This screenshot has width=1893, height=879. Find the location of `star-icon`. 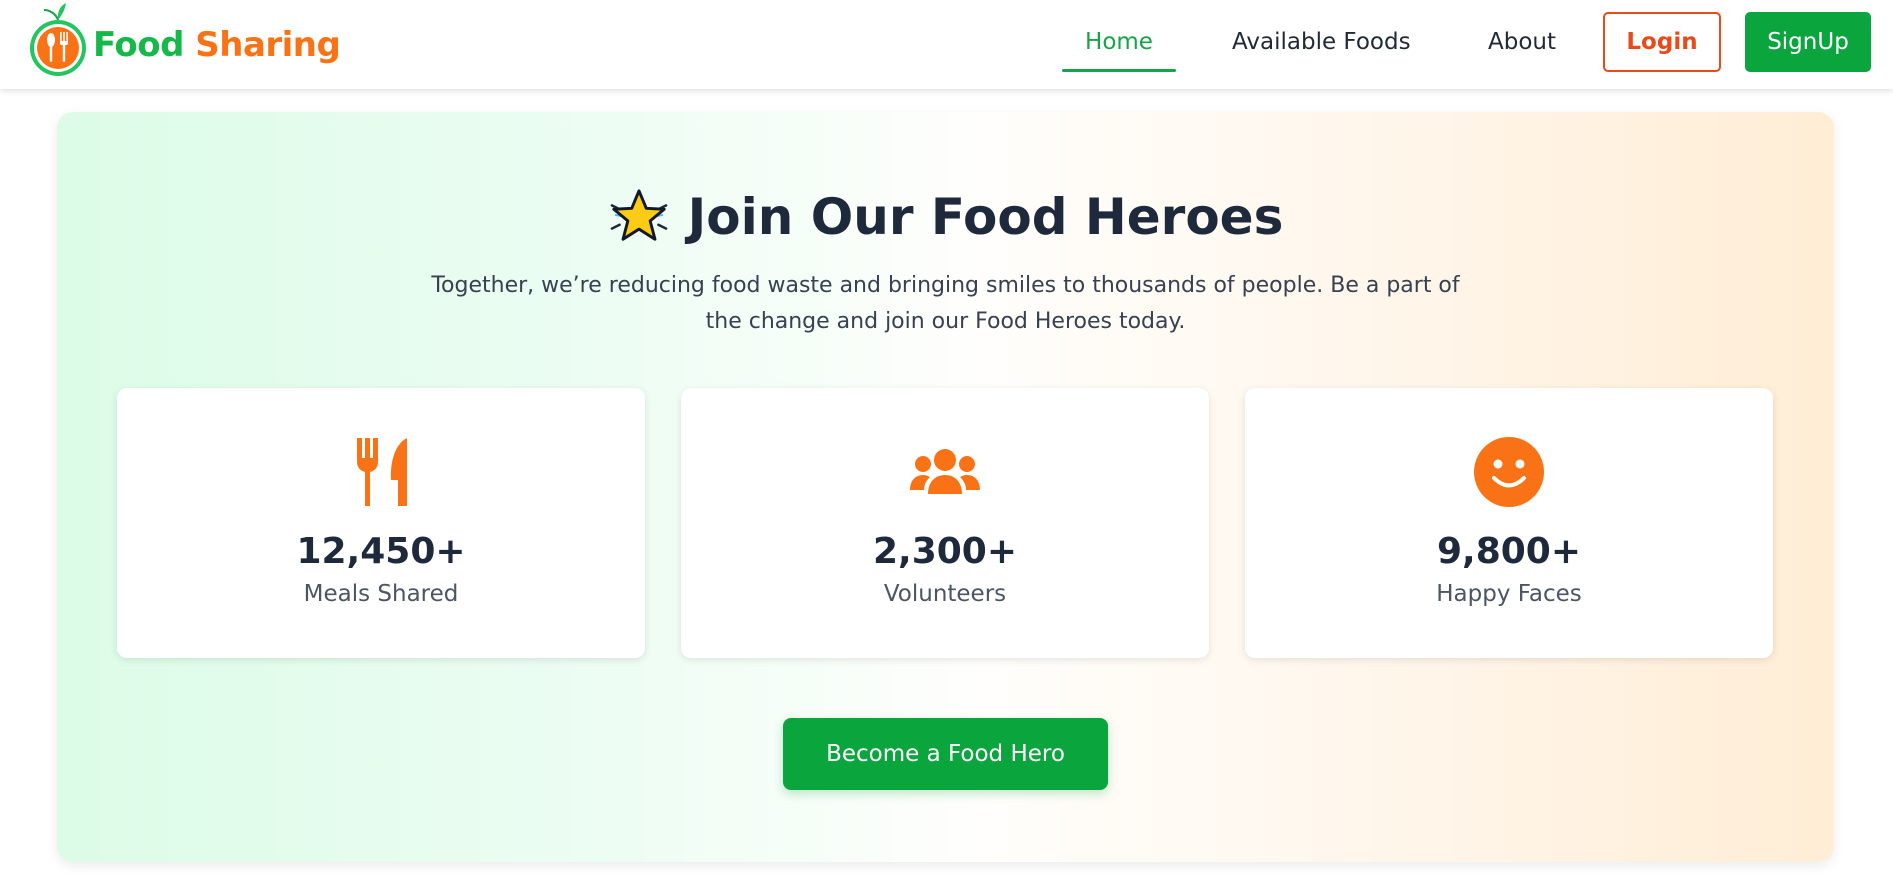

star-icon is located at coordinates (638, 215).